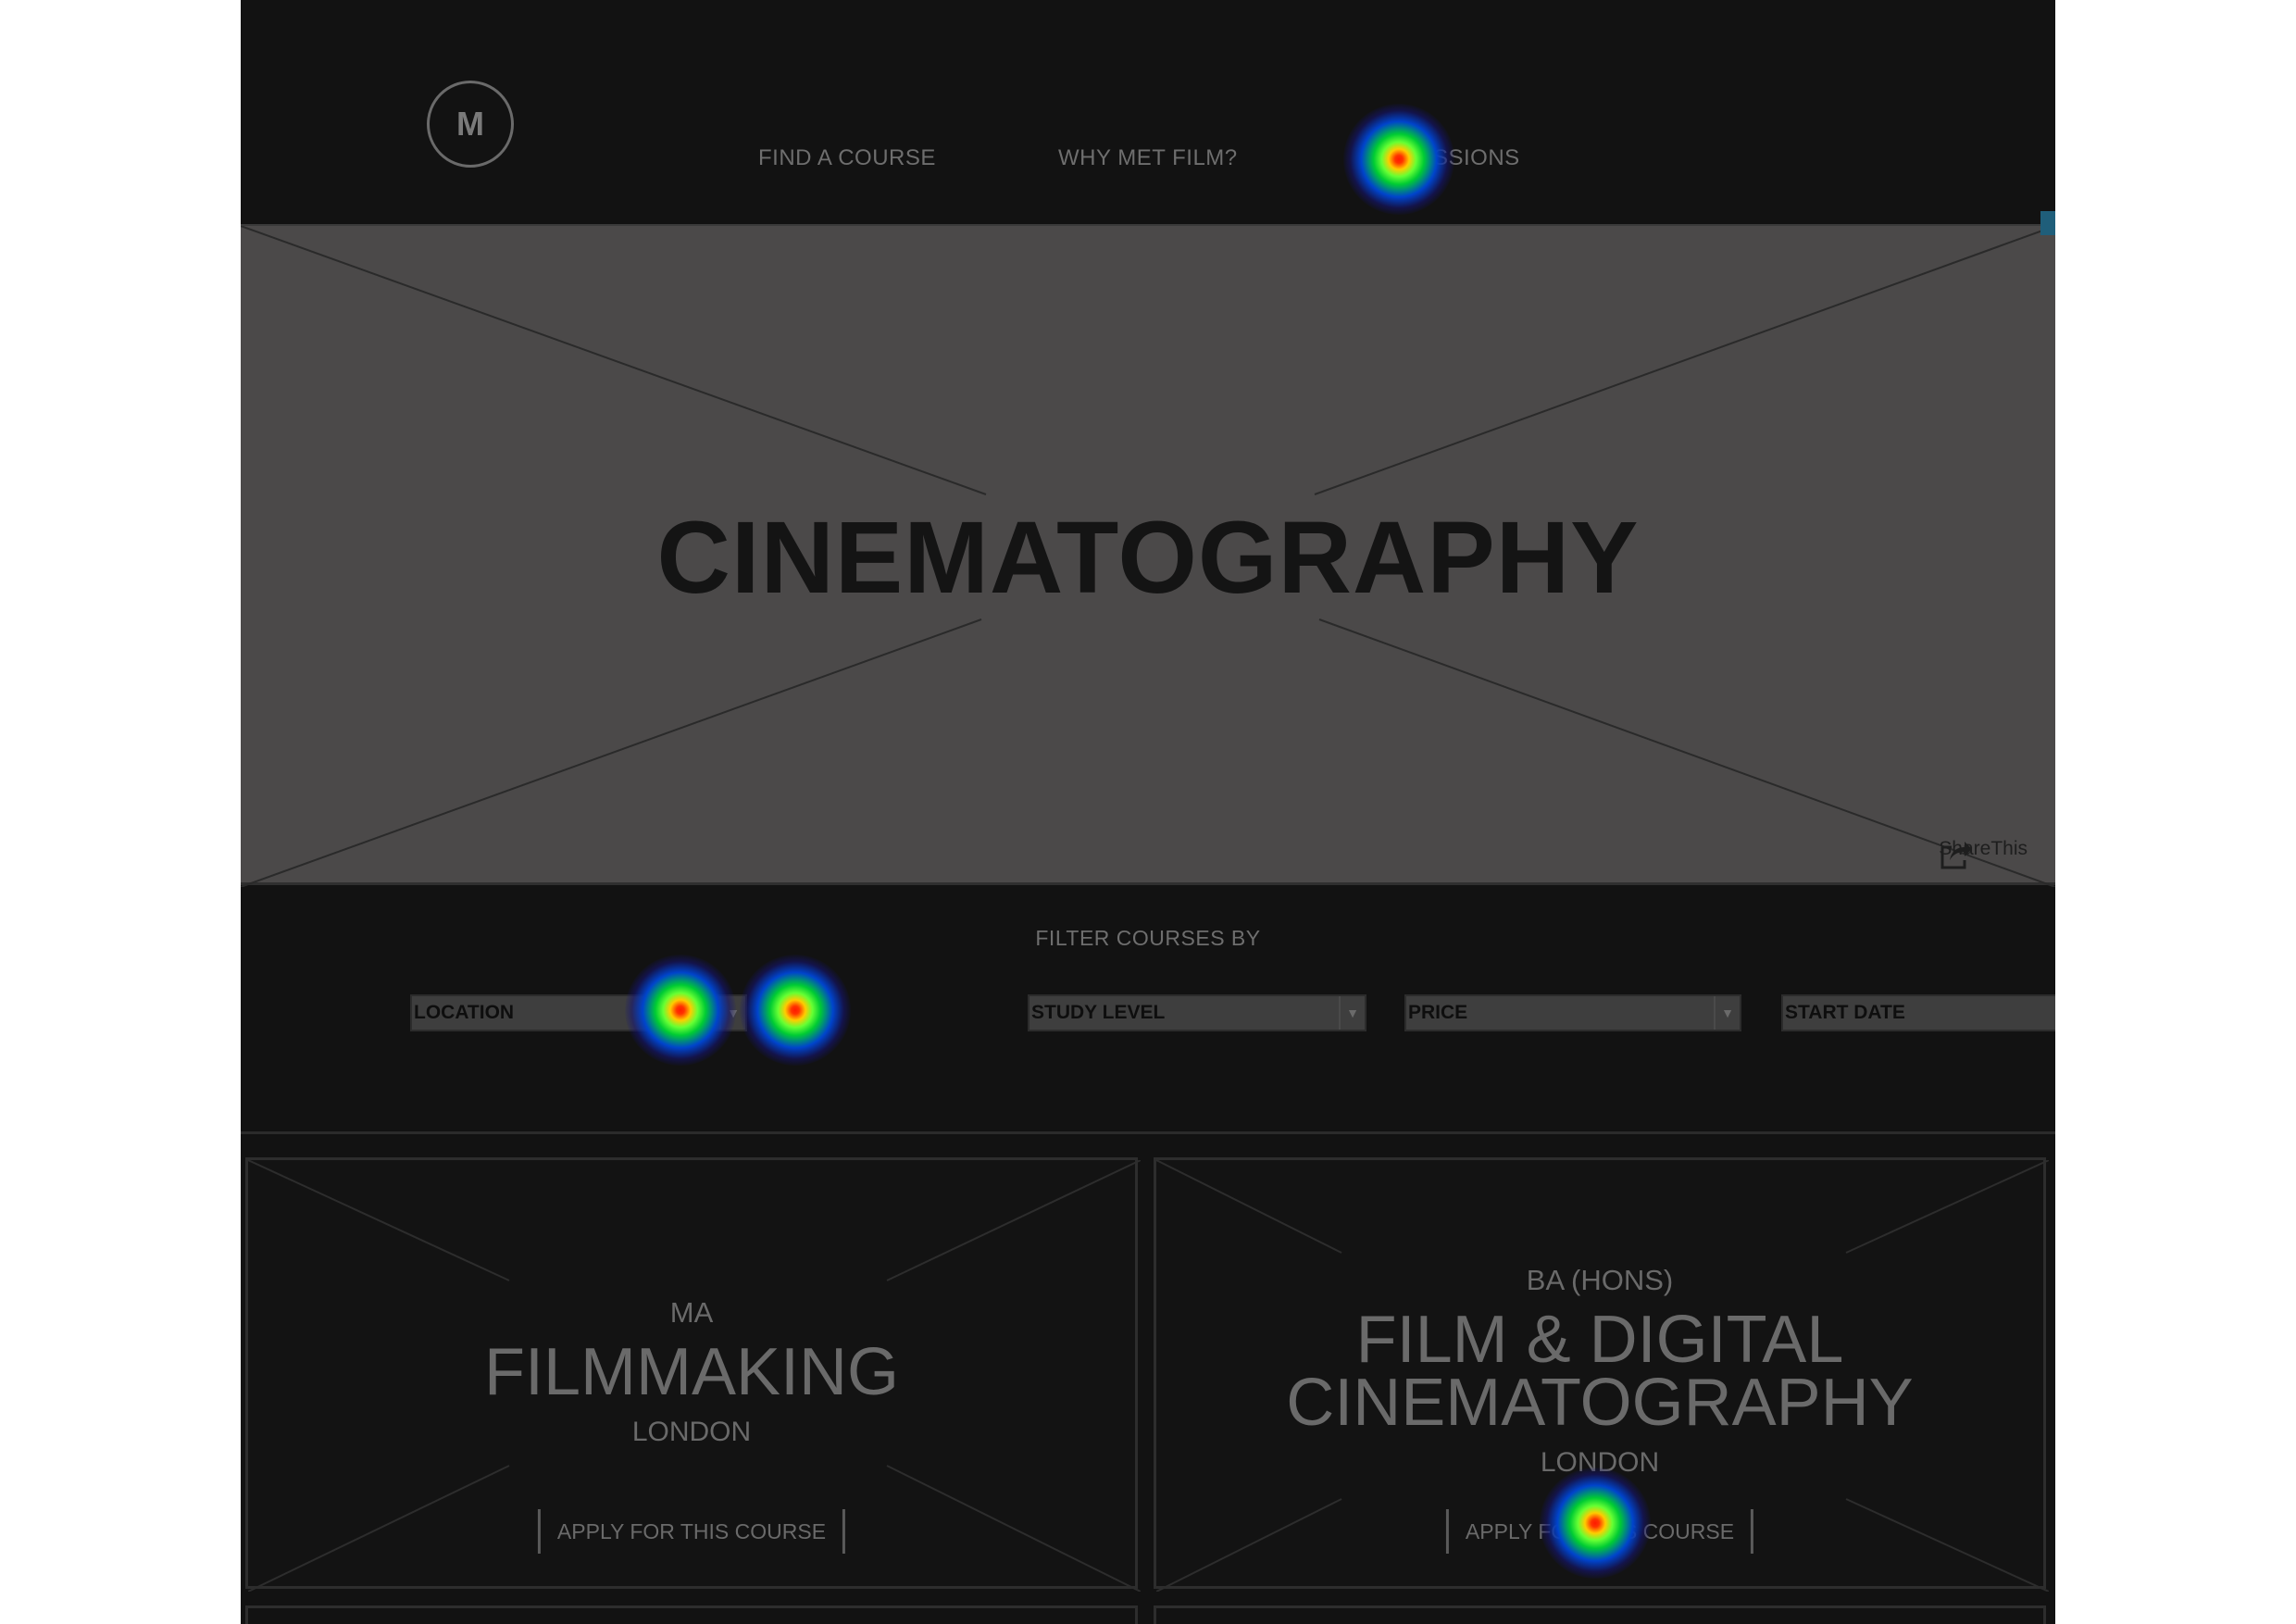 The width and height of the screenshot is (2296, 1624). What do you see at coordinates (1148, 938) in the screenshot?
I see `filter-title: FILTER COURSES BY` at bounding box center [1148, 938].